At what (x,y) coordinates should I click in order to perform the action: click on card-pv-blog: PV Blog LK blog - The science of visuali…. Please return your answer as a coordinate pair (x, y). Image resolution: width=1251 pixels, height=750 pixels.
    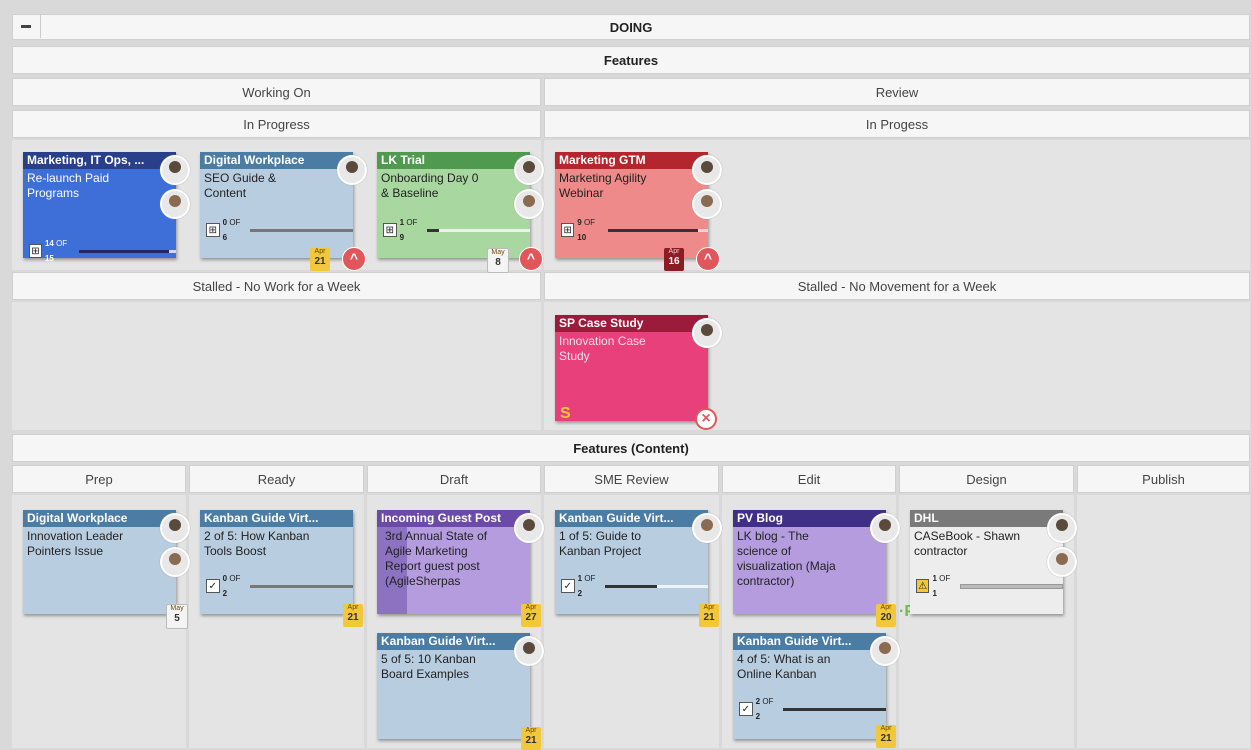
    Looking at the image, I should click on (809, 562).